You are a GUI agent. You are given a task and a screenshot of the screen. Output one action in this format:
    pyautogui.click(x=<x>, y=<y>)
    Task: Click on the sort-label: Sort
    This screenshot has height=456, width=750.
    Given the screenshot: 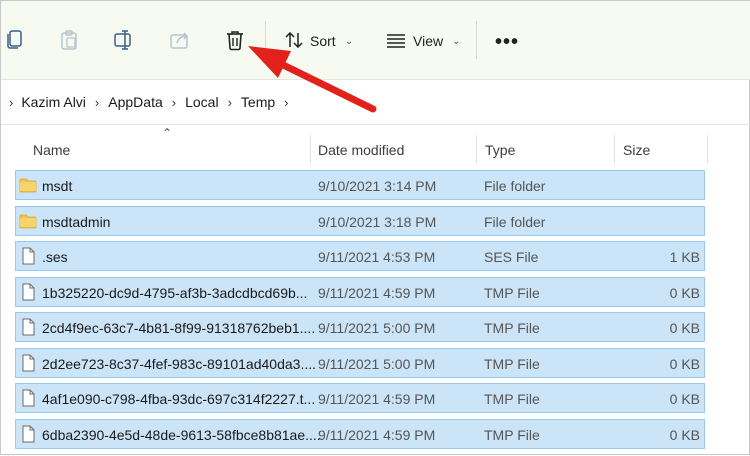 What is the action you would take?
    pyautogui.click(x=323, y=41)
    